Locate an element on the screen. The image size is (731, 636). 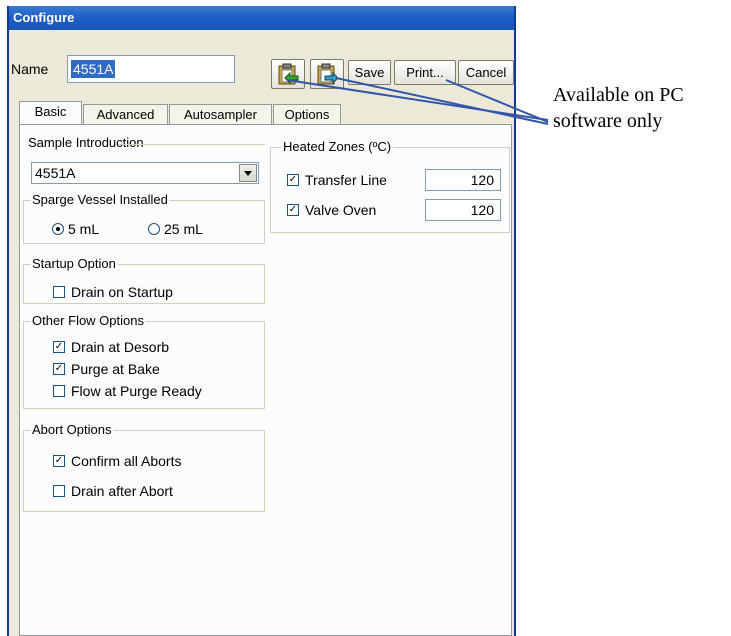
annotation-line-1: Available on PC is located at coordinates (618, 95).